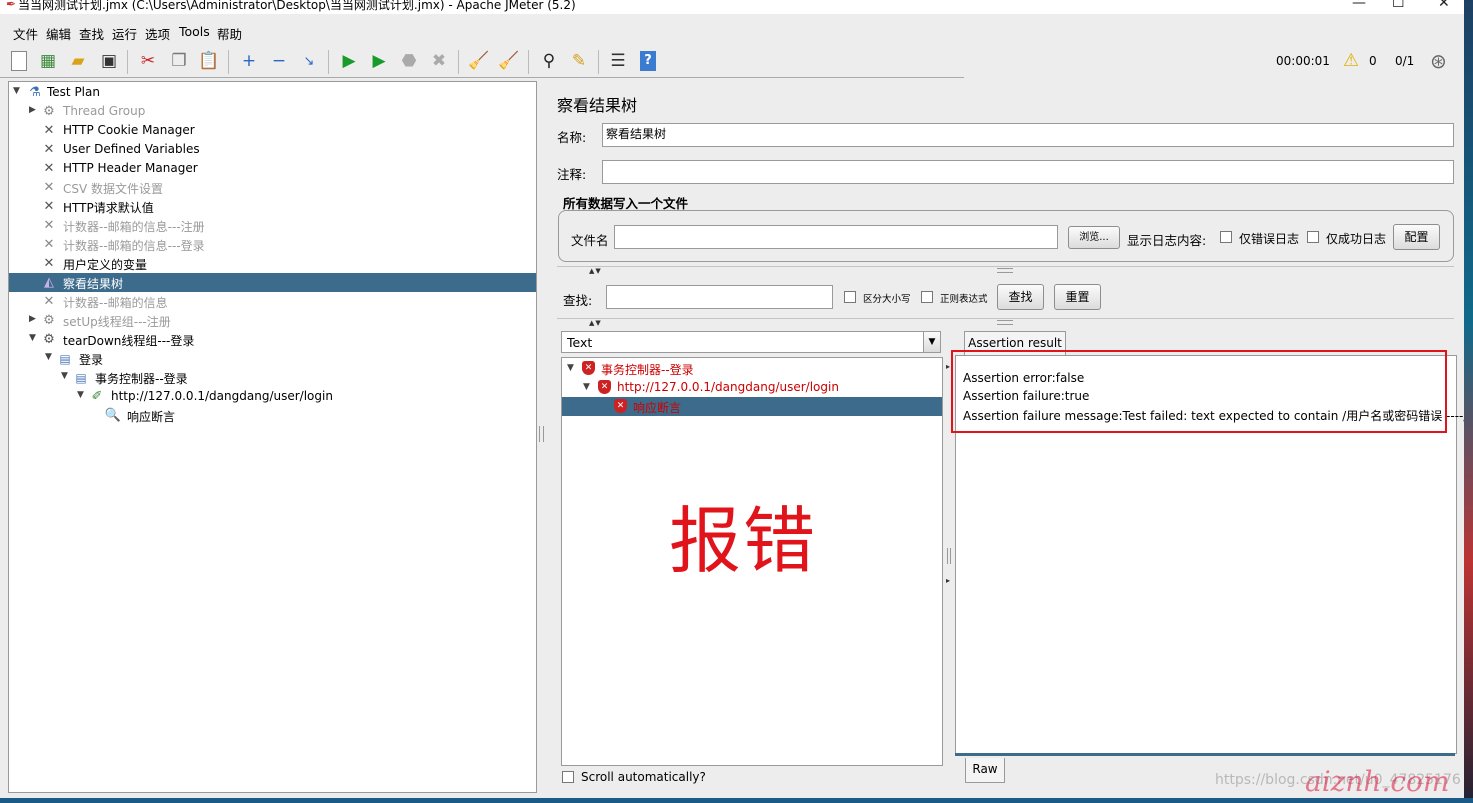  Describe the element at coordinates (1313, 237) in the screenshot. I see `success-only-checkbox` at that location.